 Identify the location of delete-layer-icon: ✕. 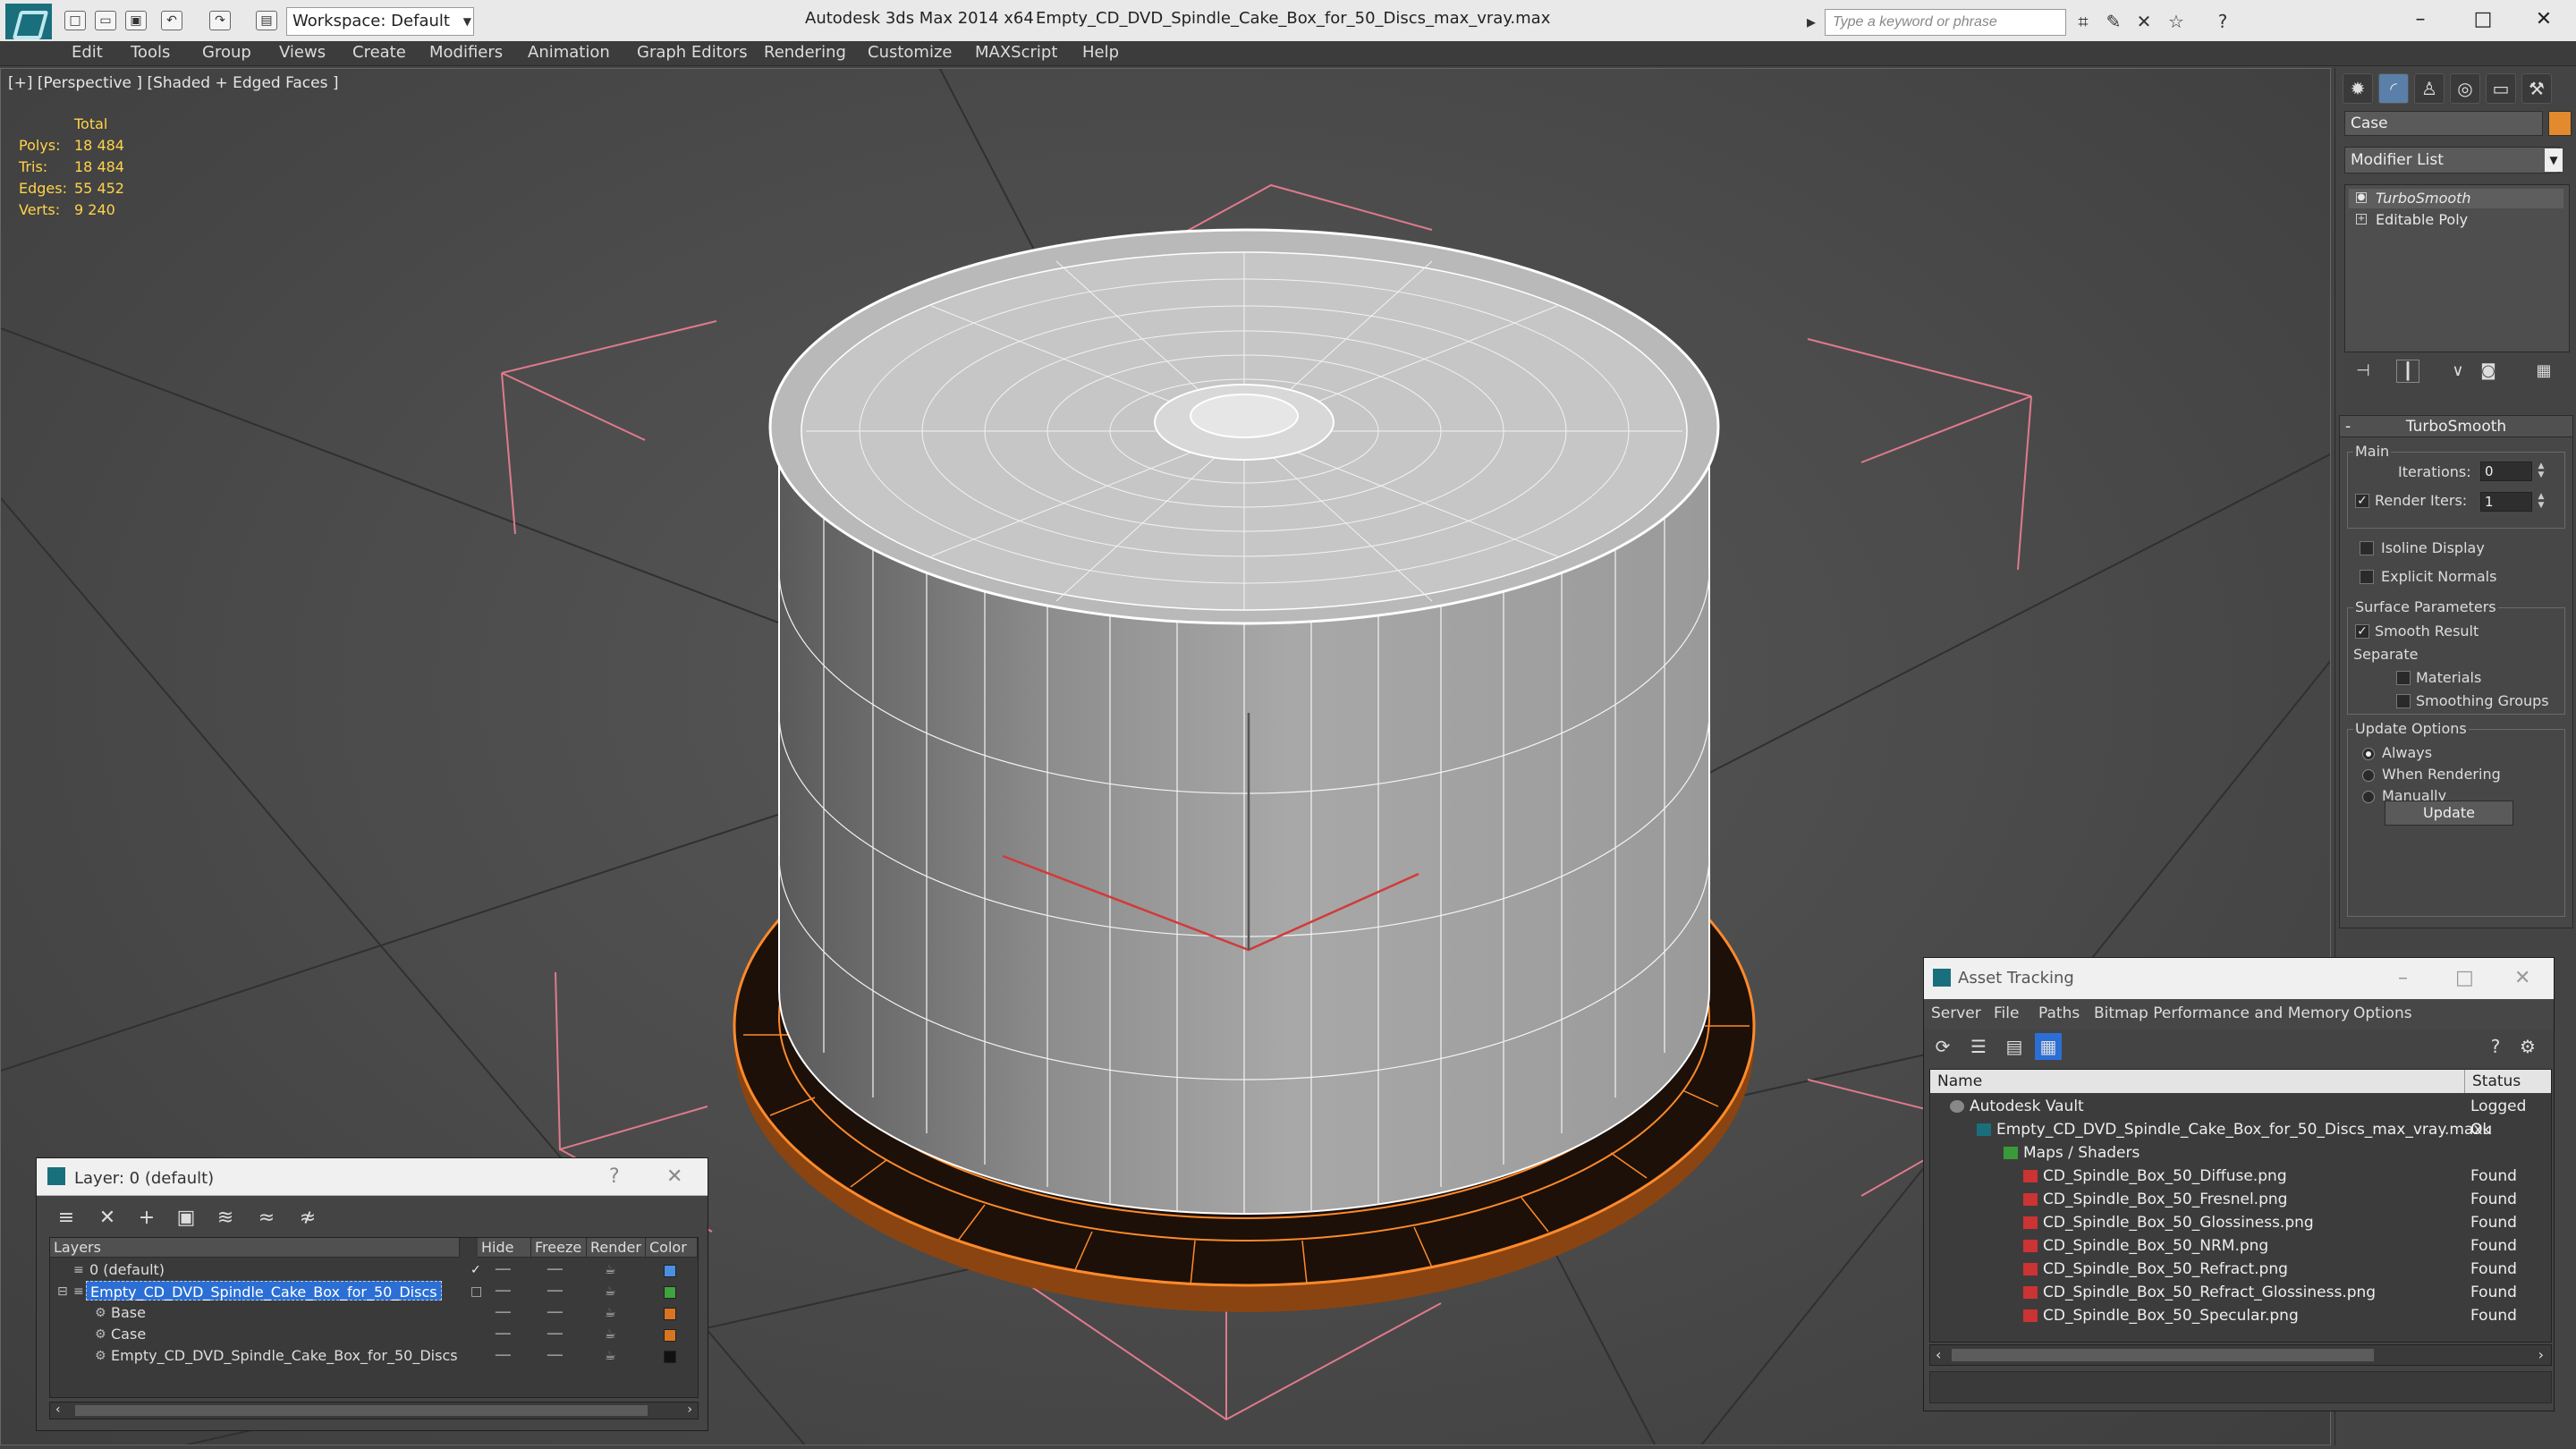
(107, 1218).